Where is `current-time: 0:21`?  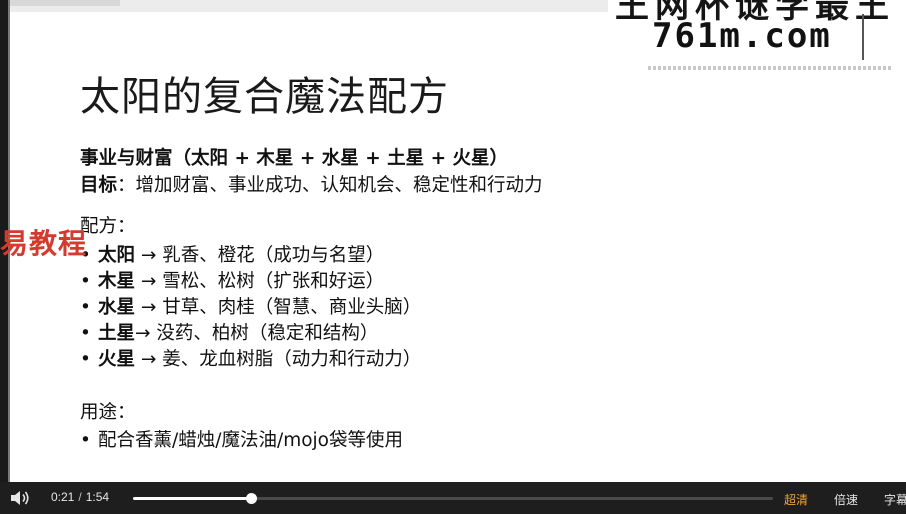
current-time: 0:21 is located at coordinates (63, 497).